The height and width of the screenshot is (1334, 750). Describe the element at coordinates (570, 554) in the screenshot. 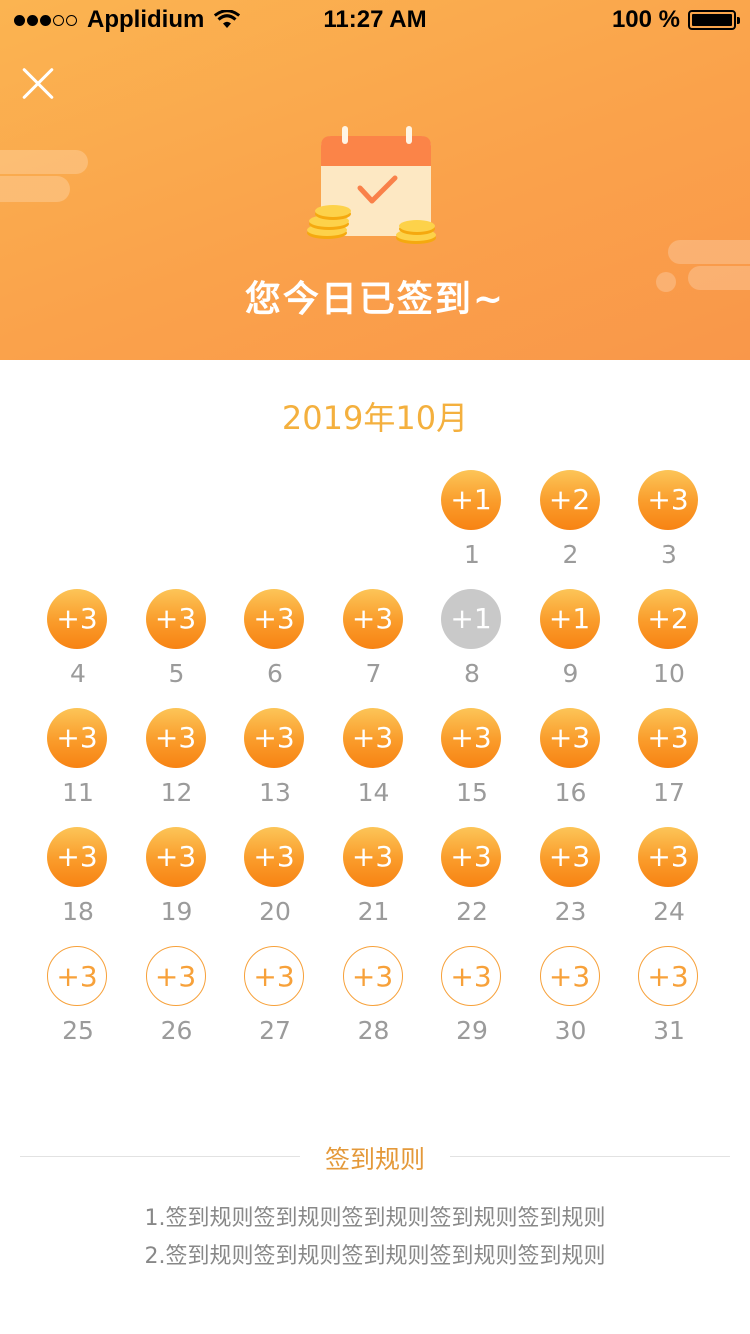

I see `day-number: 2` at that location.